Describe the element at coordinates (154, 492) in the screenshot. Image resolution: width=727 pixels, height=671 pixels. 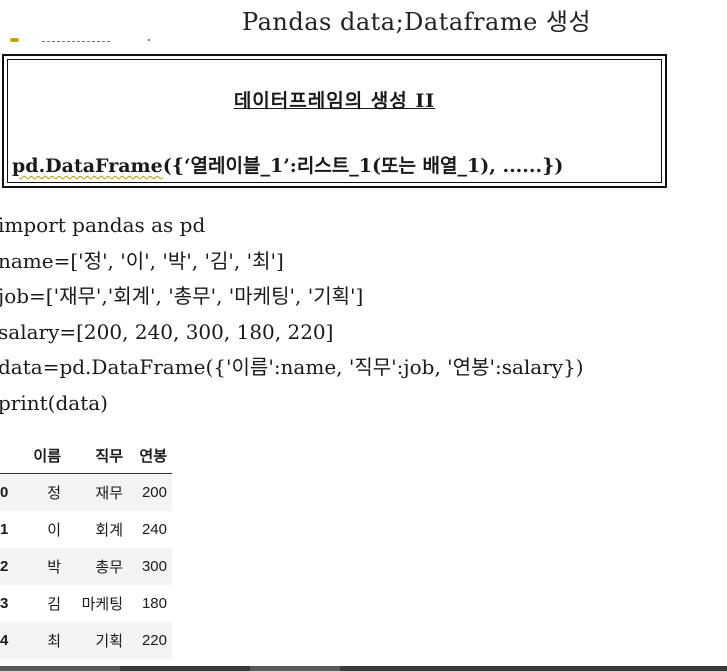
I see `cell-salary: 200` at that location.